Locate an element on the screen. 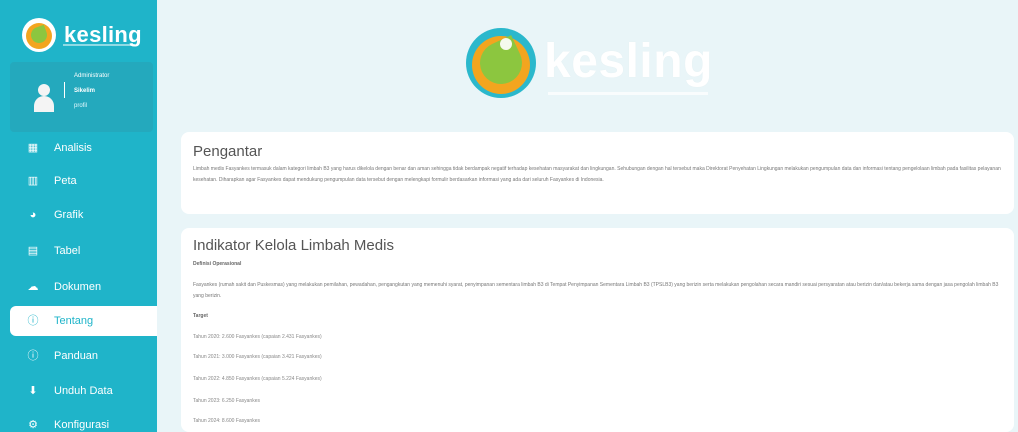 This screenshot has width=1018, height=432. definition-label: Definisi Operasional is located at coordinates (217, 264).